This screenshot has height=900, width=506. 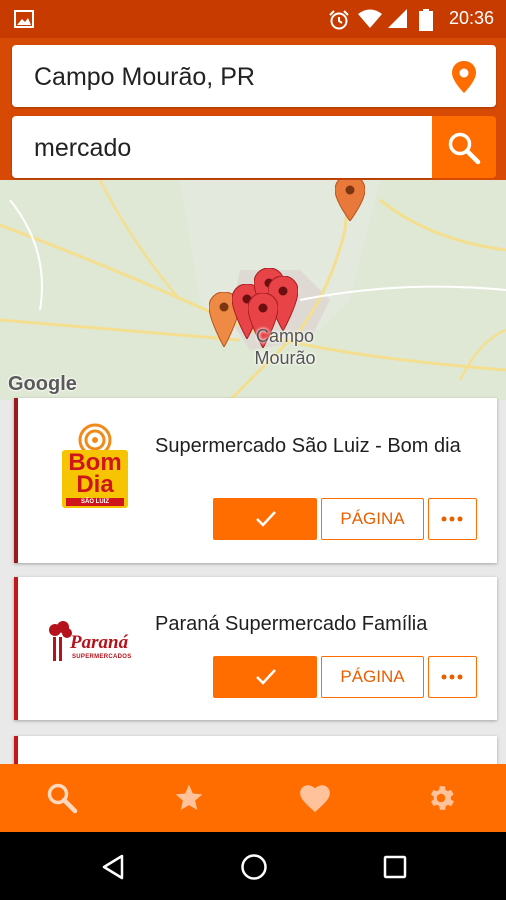 I want to click on nav-settings, so click(x=441, y=798).